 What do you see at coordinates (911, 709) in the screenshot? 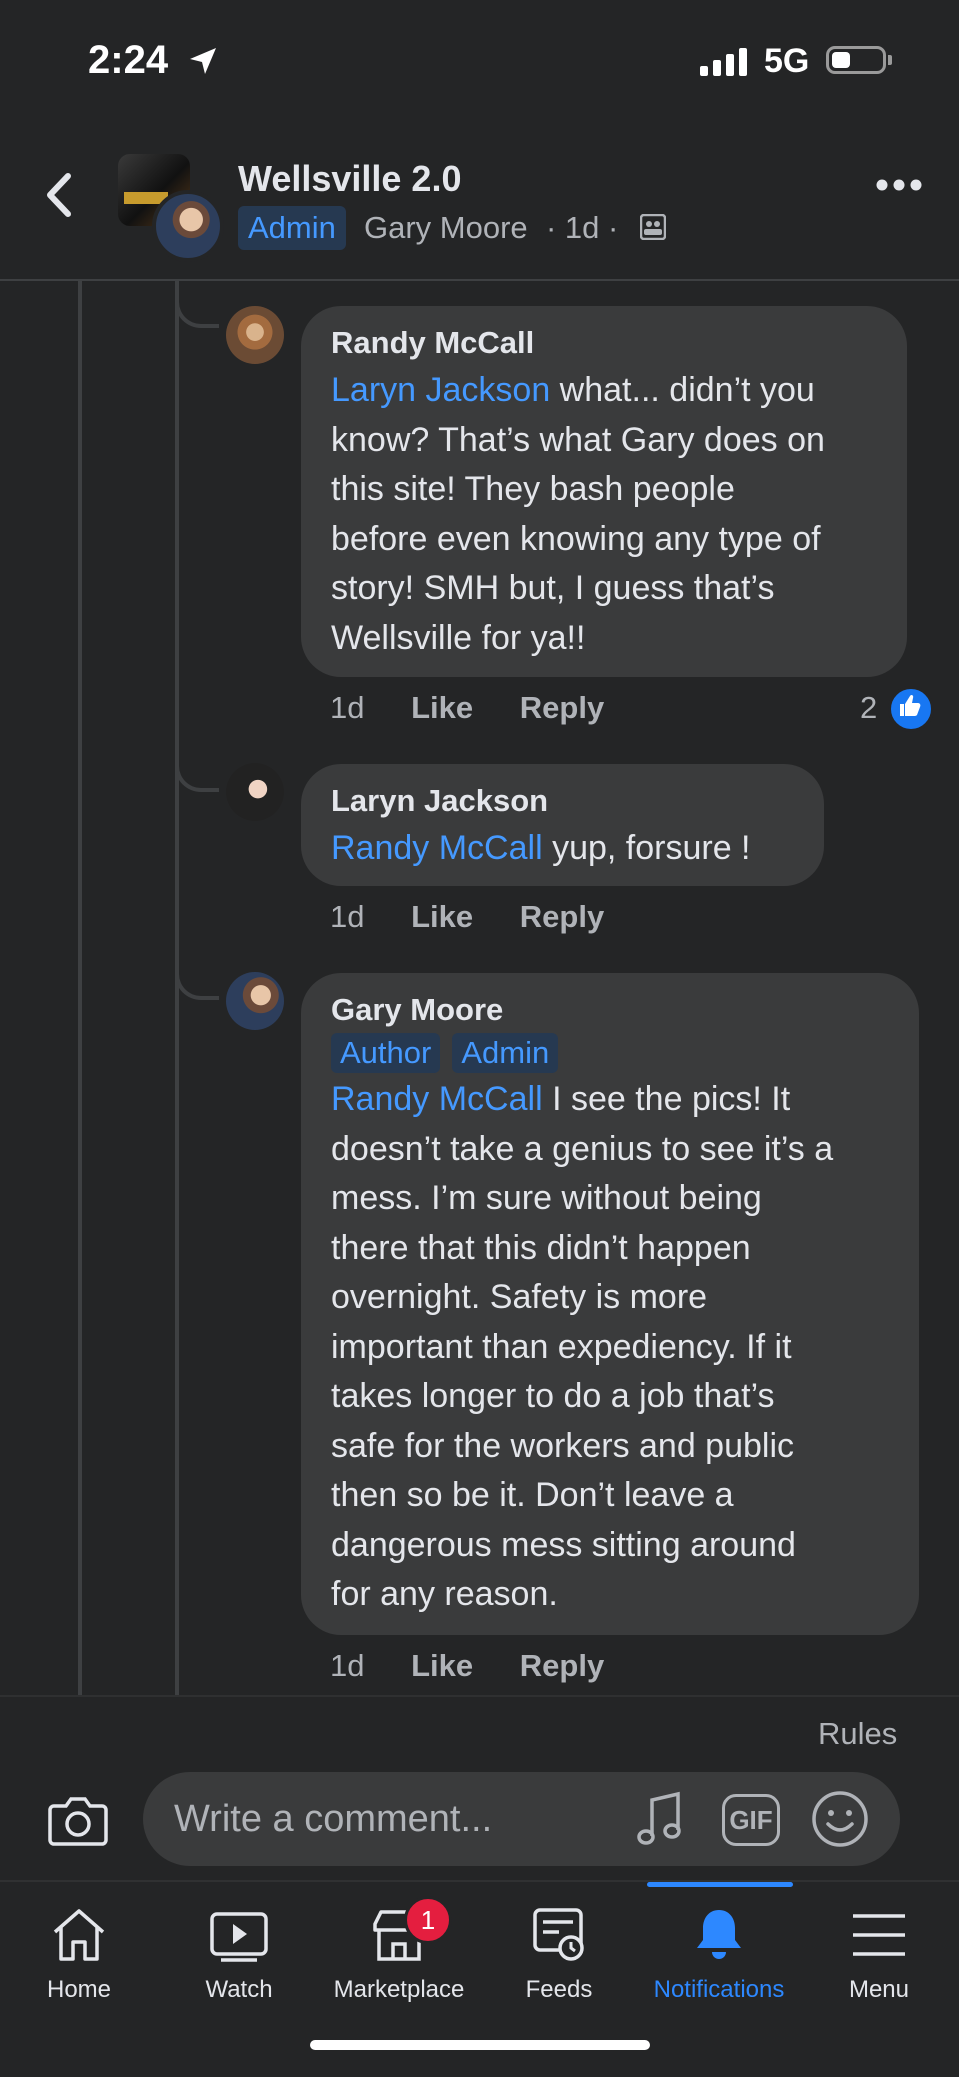
I see `like-reaction-icon` at bounding box center [911, 709].